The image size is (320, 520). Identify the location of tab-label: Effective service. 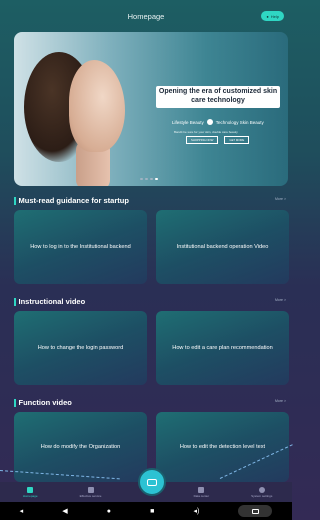
(90, 495).